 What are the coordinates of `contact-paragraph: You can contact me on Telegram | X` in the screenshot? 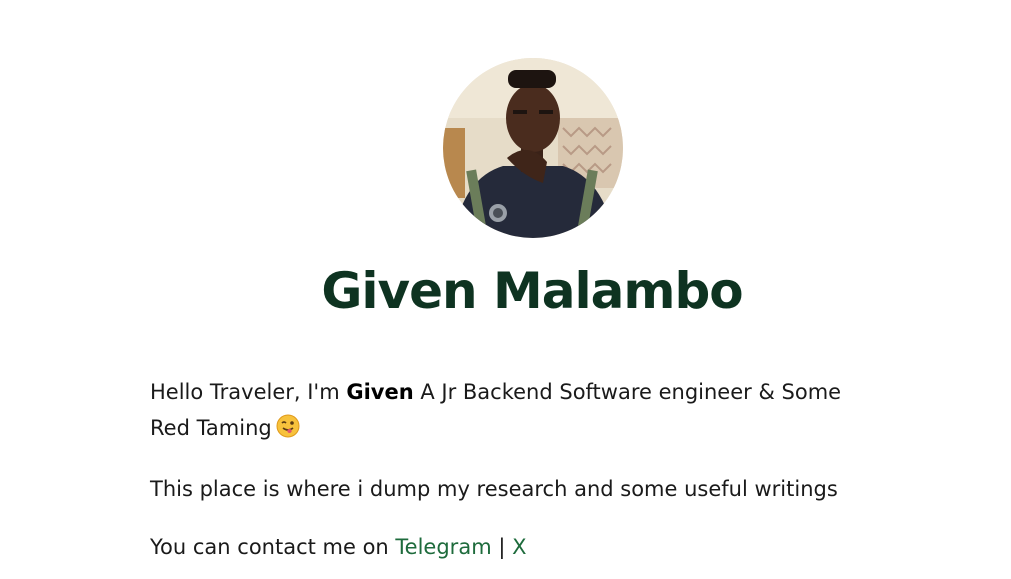 It's located at (510, 547).